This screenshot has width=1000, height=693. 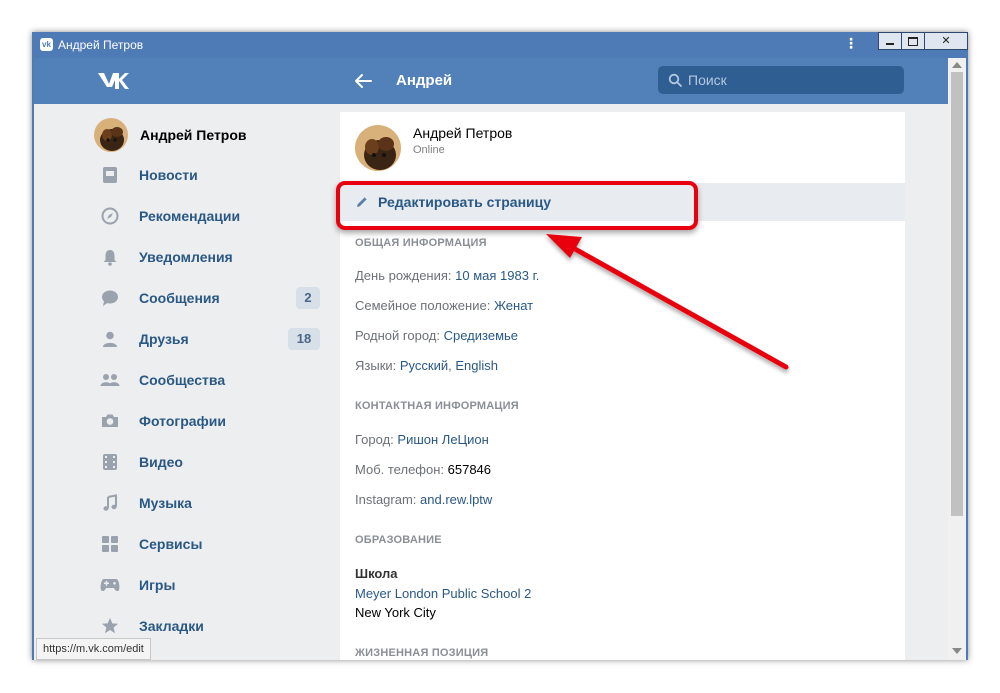 What do you see at coordinates (378, 148) in the screenshot?
I see `profile-avatar` at bounding box center [378, 148].